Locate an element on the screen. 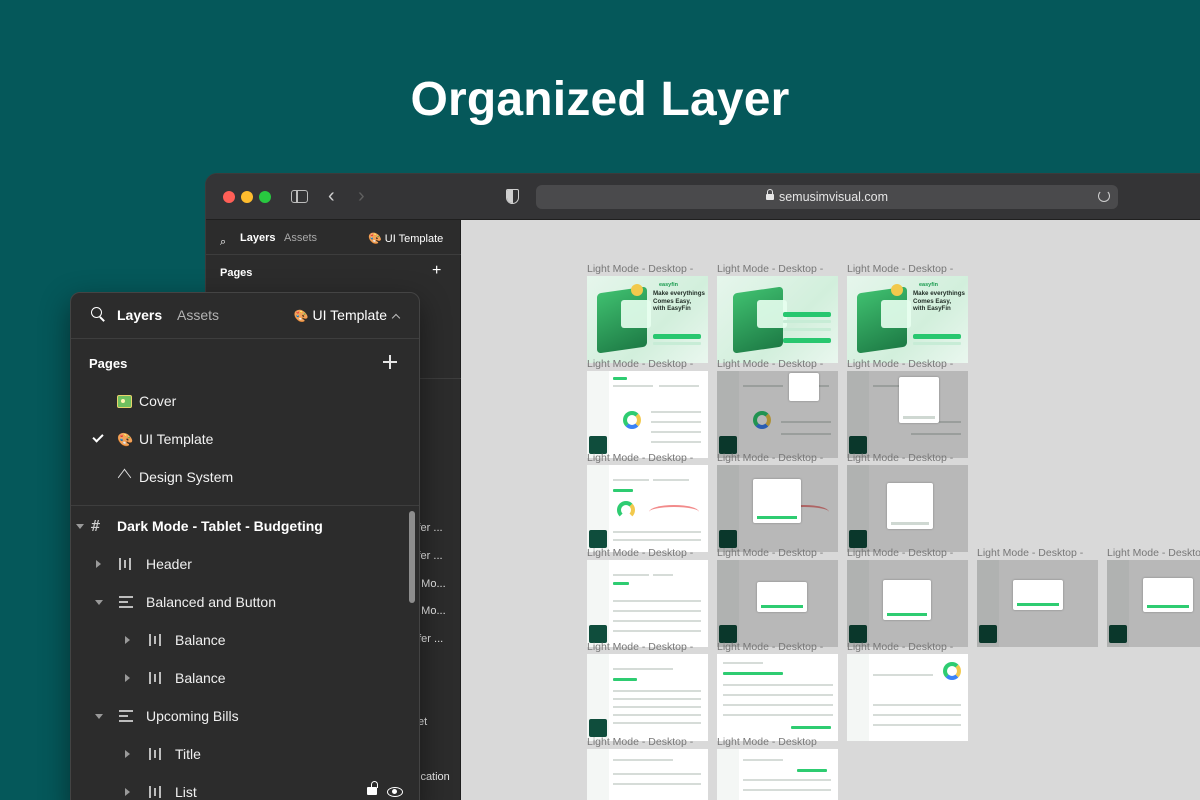 This screenshot has width=1200, height=800. search-icon is located at coordinates (98, 314).